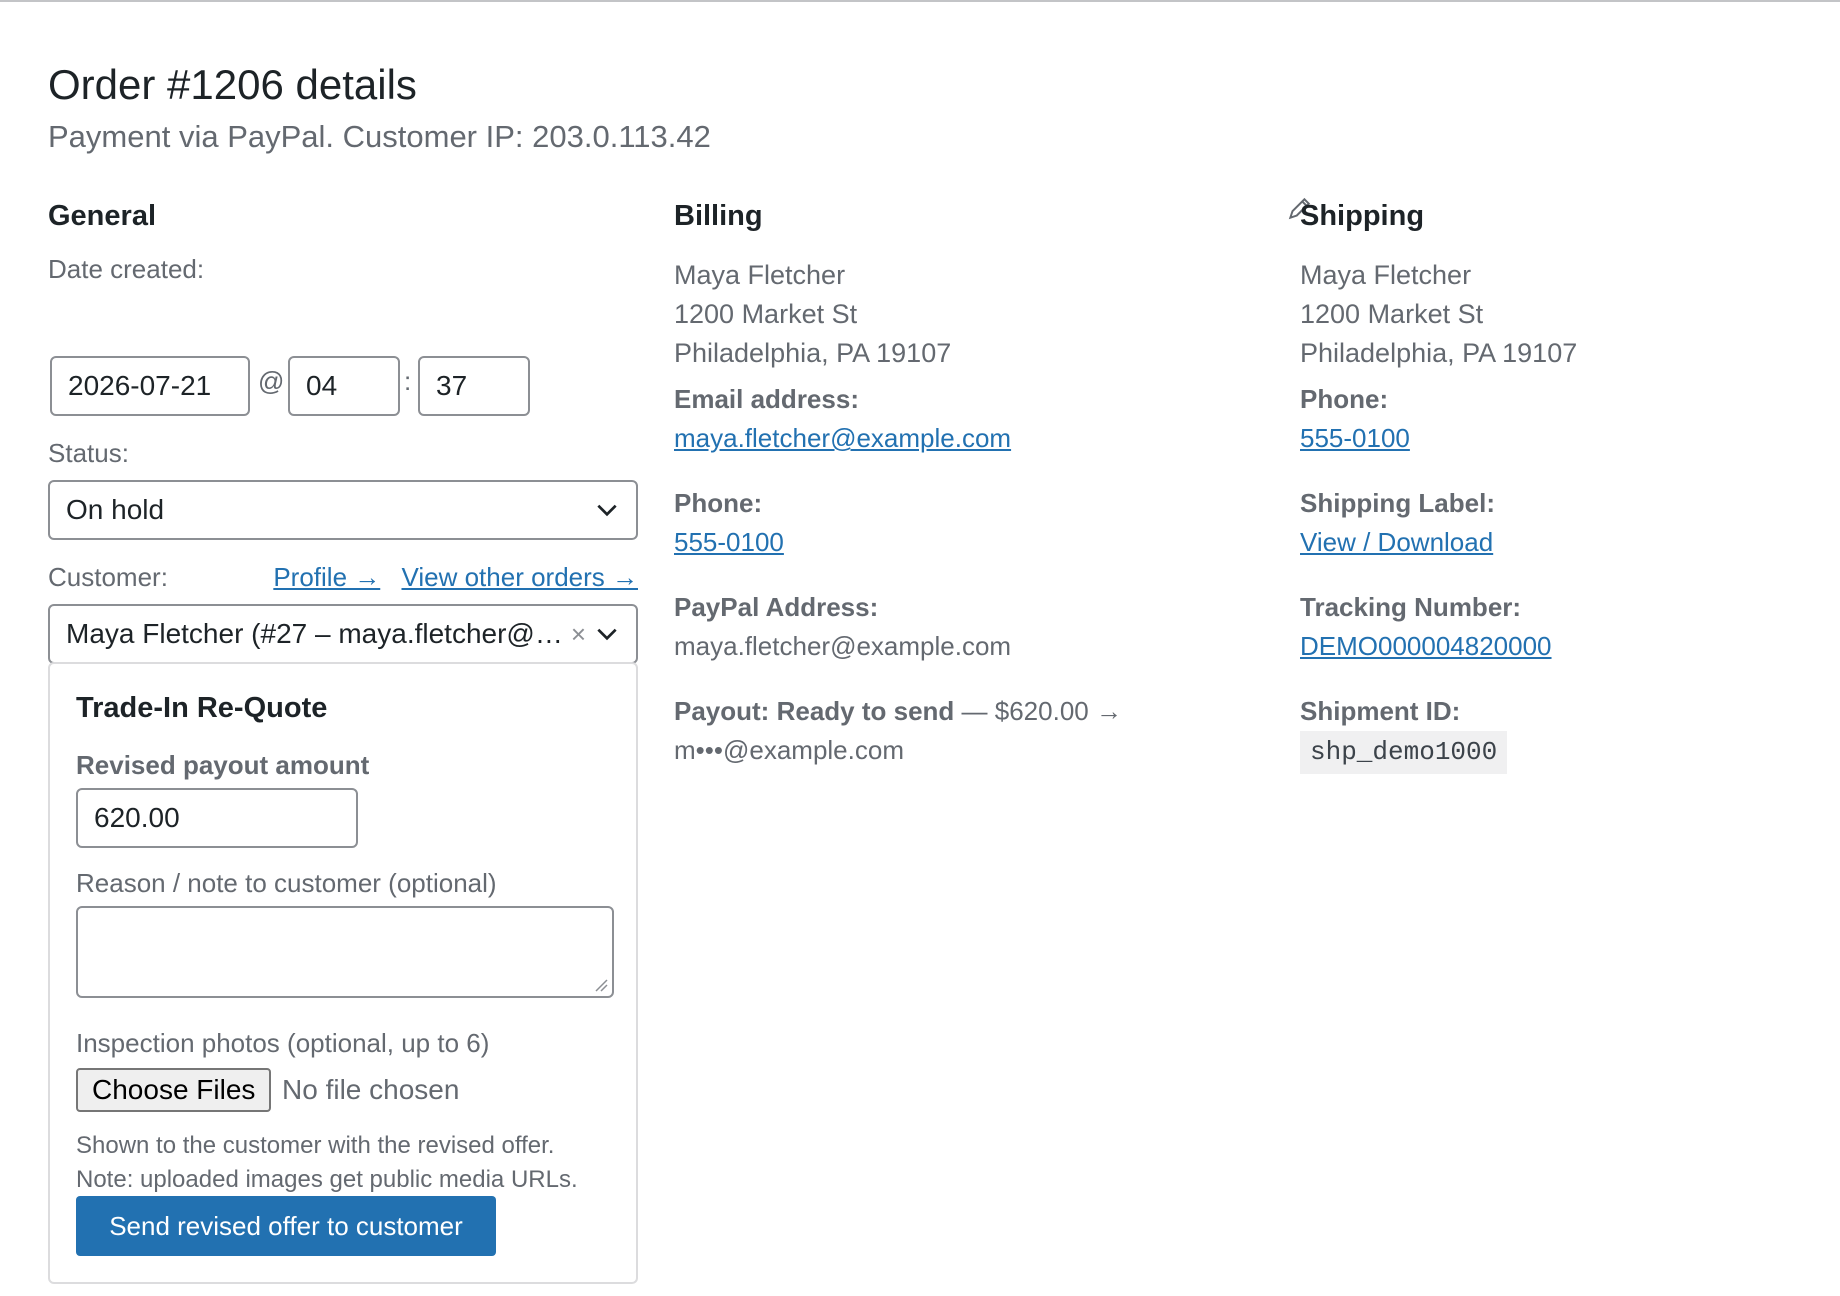  What do you see at coordinates (760, 275) in the screenshot?
I see `billing-name: Maya Fletcher` at bounding box center [760, 275].